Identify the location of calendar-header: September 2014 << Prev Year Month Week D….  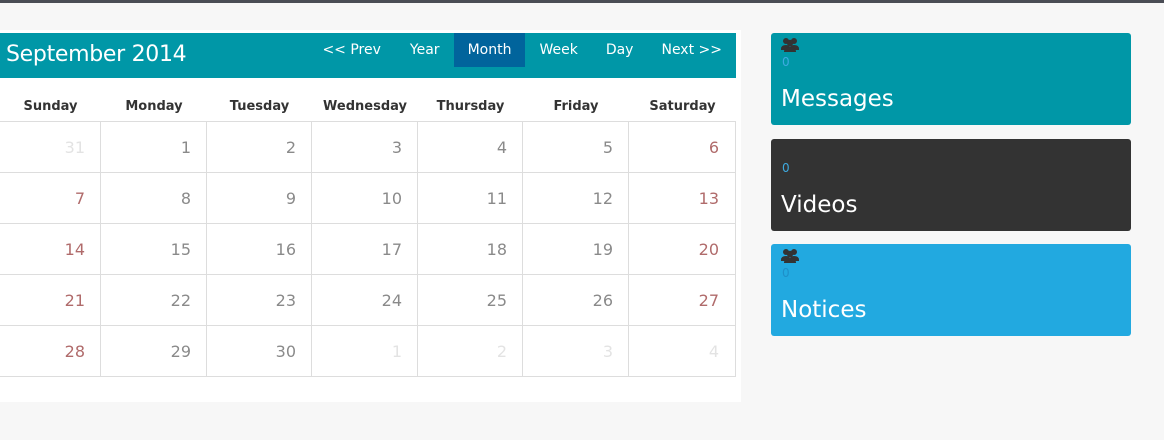
(368, 55).